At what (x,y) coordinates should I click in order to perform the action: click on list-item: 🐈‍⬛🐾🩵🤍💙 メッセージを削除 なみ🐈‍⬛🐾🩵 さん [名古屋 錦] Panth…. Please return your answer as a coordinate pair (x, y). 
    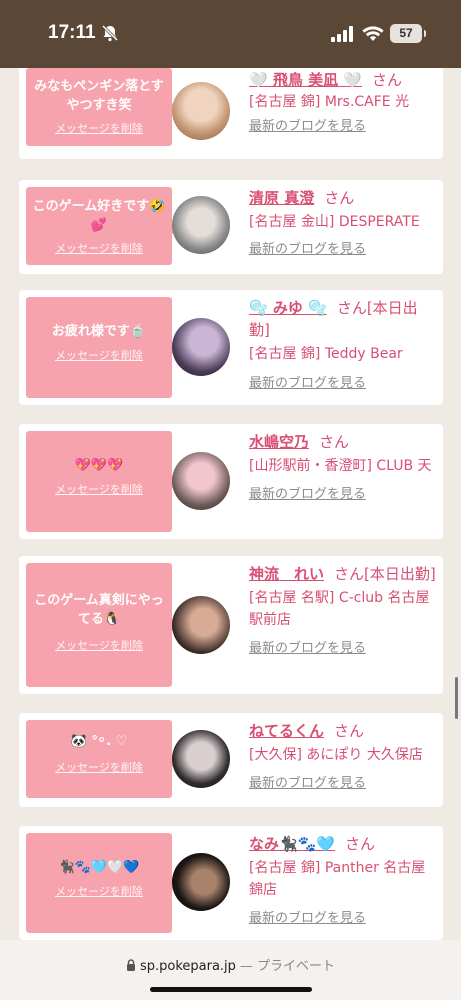
    Looking at the image, I should click on (231, 883).